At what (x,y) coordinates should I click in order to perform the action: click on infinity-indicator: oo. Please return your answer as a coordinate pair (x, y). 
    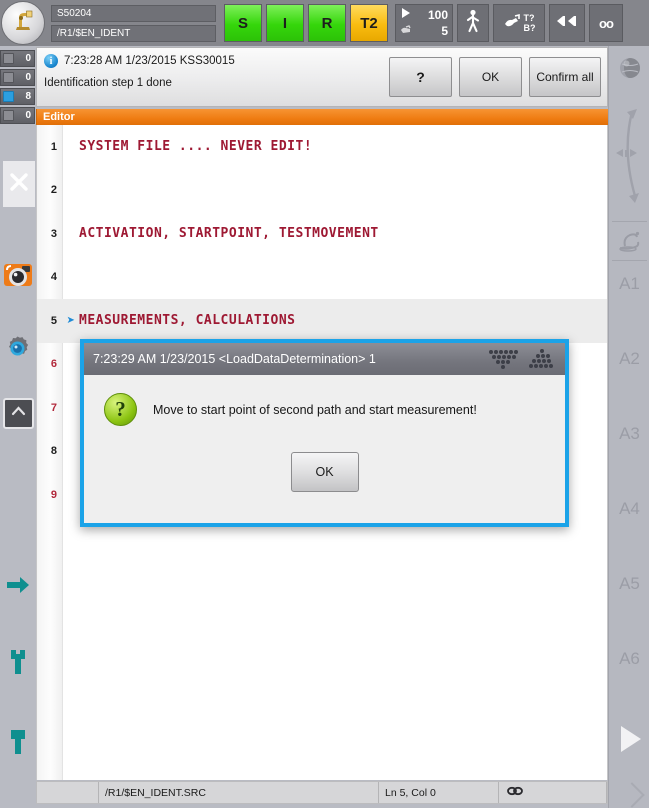
    Looking at the image, I should click on (606, 23).